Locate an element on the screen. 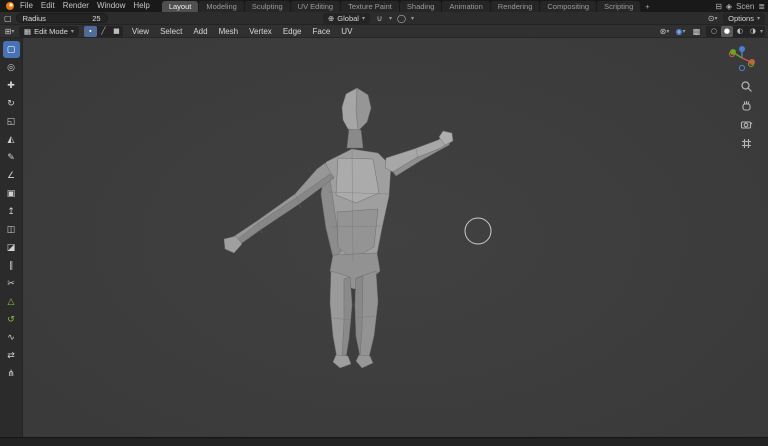 The width and height of the screenshot is (768, 446). show-overlays-toggle: ◉ ▾ is located at coordinates (680, 31).